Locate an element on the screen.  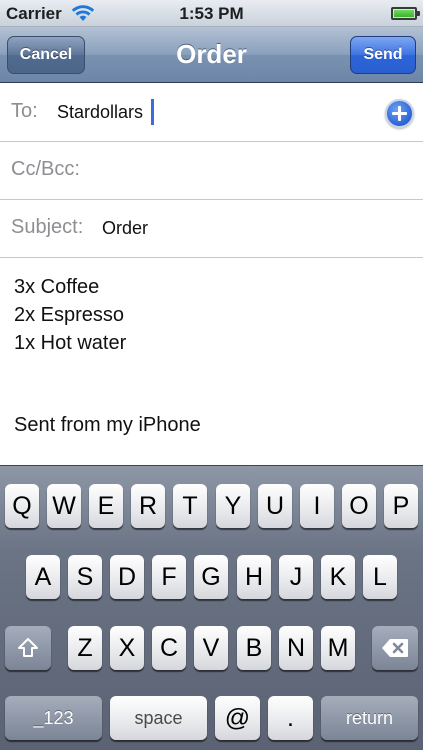
shift-key is located at coordinates (28, 648).